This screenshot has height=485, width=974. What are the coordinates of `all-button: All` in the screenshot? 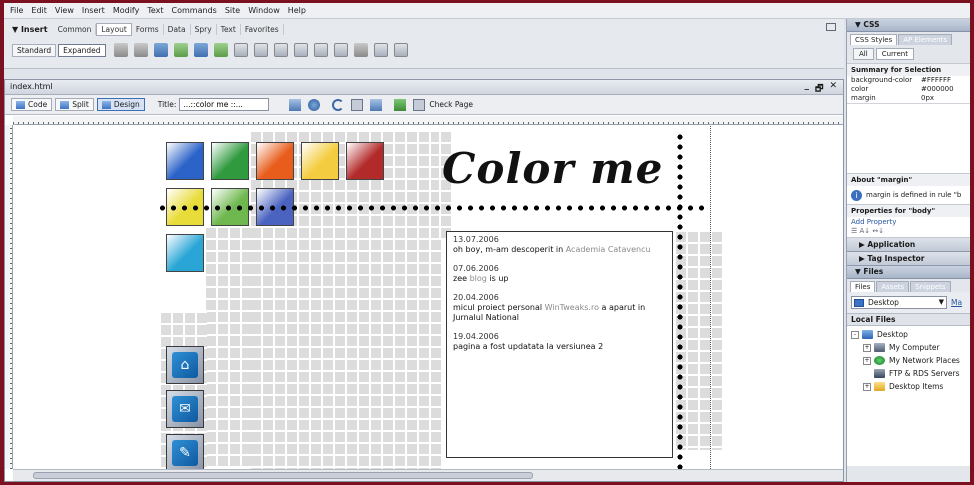 It's located at (863, 54).